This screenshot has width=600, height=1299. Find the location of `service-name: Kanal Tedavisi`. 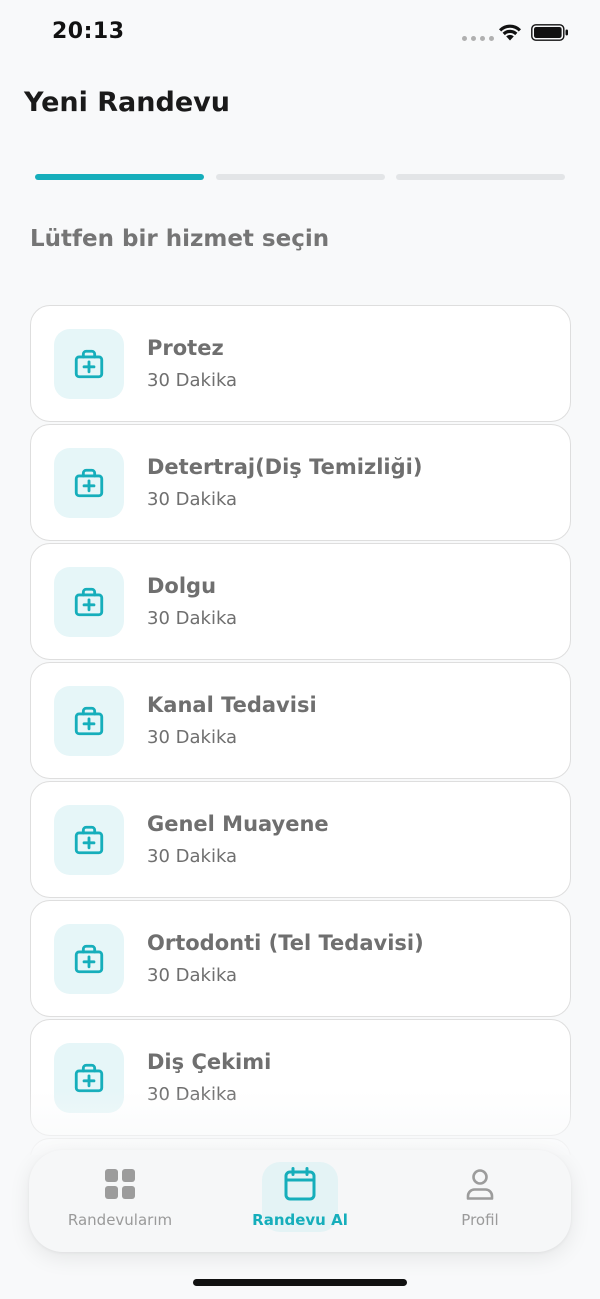

service-name: Kanal Tedavisi is located at coordinates (232, 705).